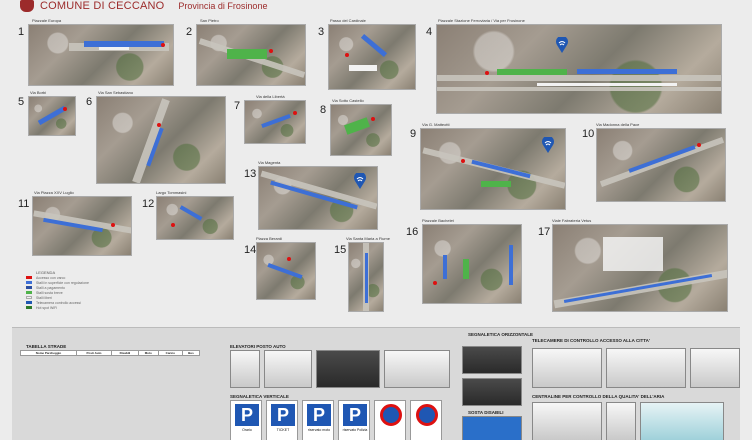 Image resolution: width=752 pixels, height=440 pixels. I want to click on tile-6: 6 Via San Sebastiano, so click(158, 138).